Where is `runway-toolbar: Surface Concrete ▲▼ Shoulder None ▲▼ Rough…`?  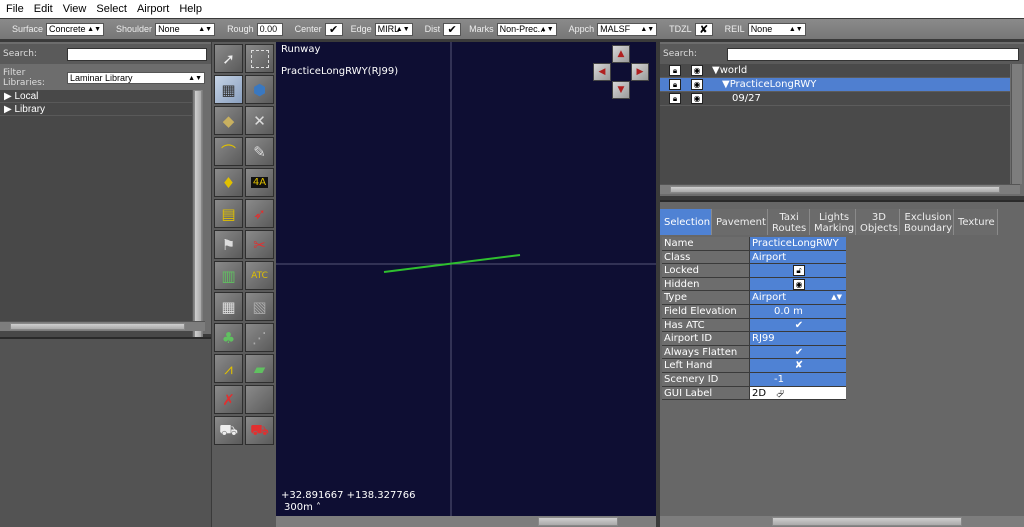
runway-toolbar: Surface Concrete ▲▼ Shoulder None ▲▼ Rough… is located at coordinates (512, 29).